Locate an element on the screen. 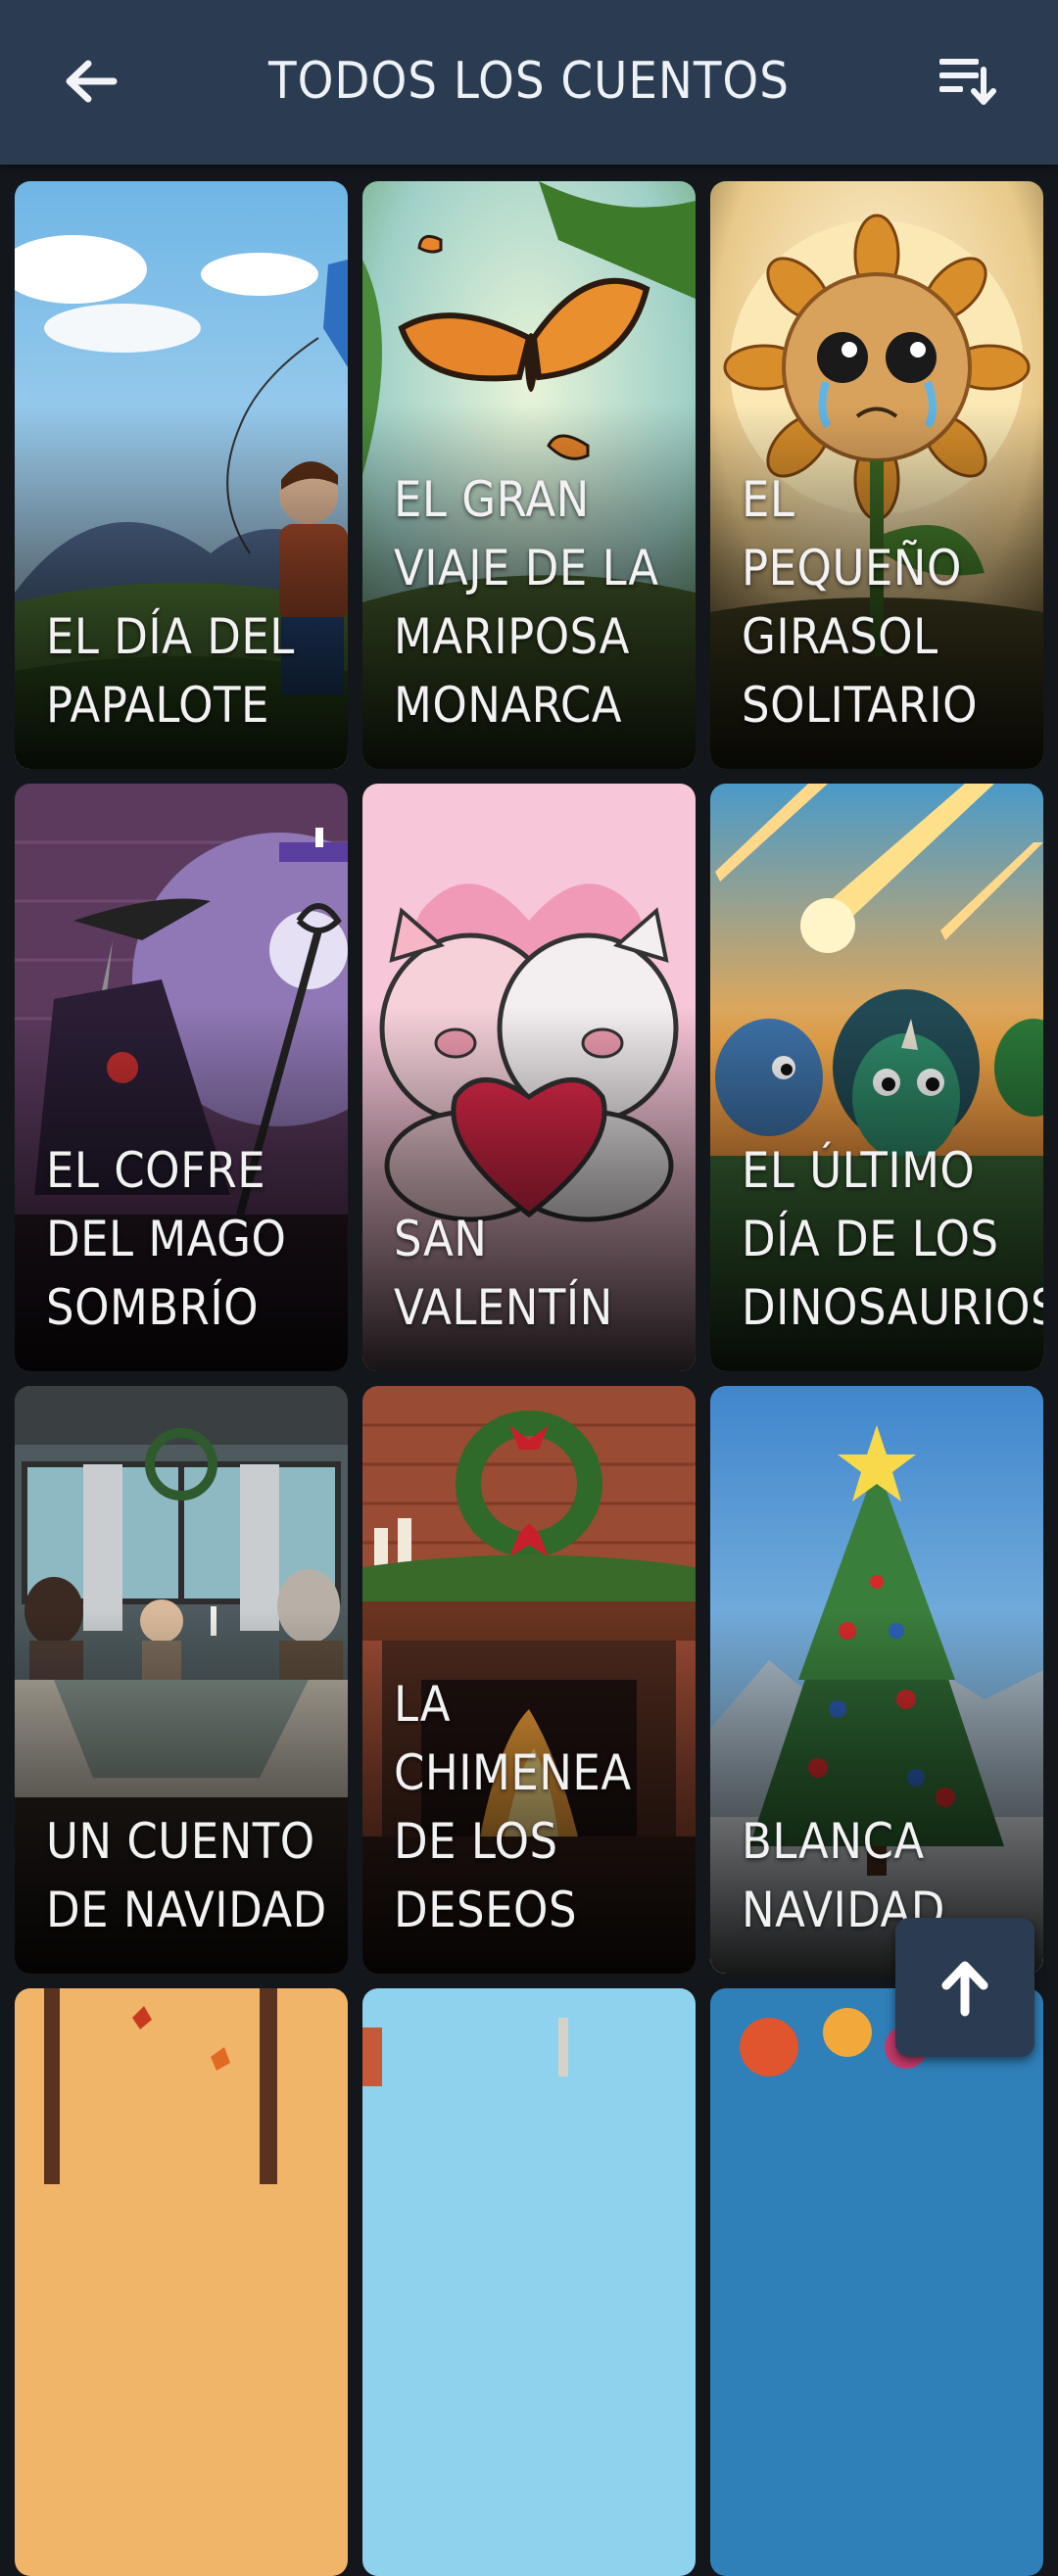 This screenshot has width=1058, height=2576. story-title: UN CUENTO DE NAVIDAD is located at coordinates (186, 1875).